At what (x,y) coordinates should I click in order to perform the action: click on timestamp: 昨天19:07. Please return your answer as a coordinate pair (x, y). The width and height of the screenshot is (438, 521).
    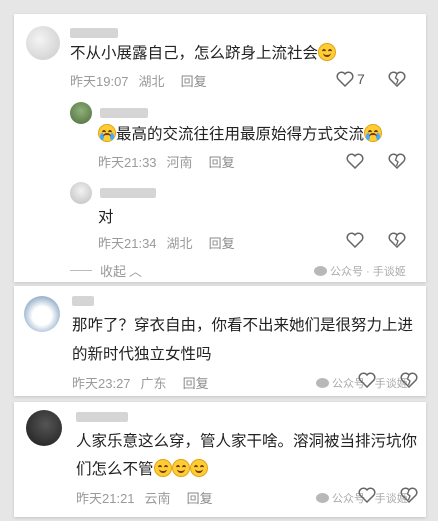
    Looking at the image, I should click on (99, 81).